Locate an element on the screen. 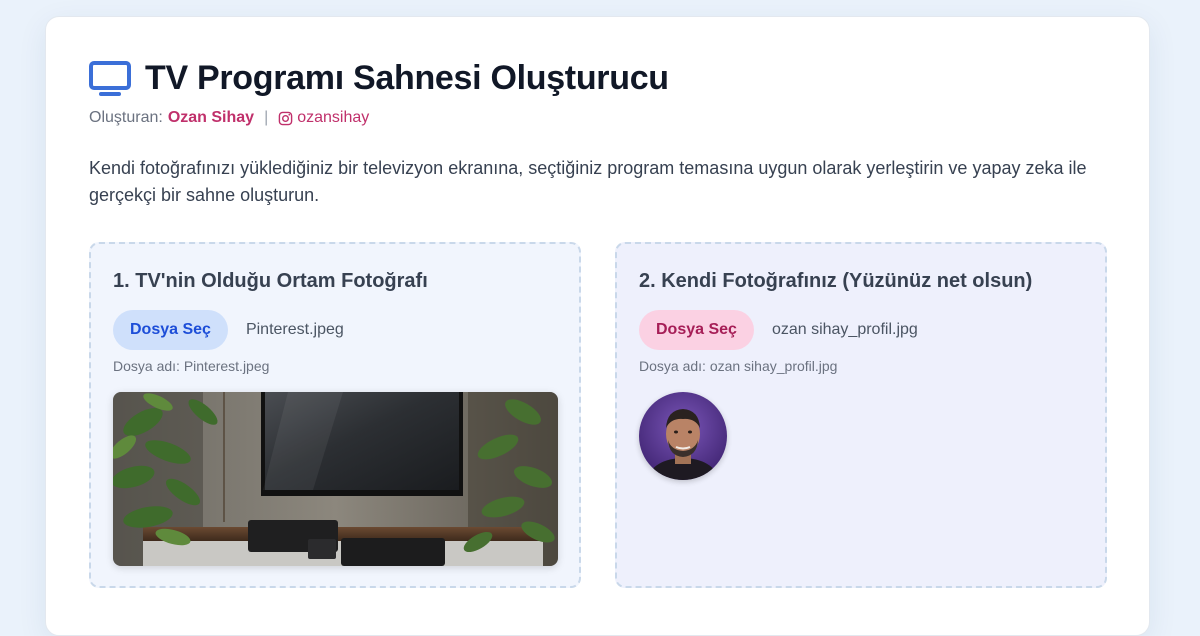 This screenshot has height=636, width=1200. byline: Oluşturan: Ozan Sihay | ozansihay is located at coordinates (229, 118).